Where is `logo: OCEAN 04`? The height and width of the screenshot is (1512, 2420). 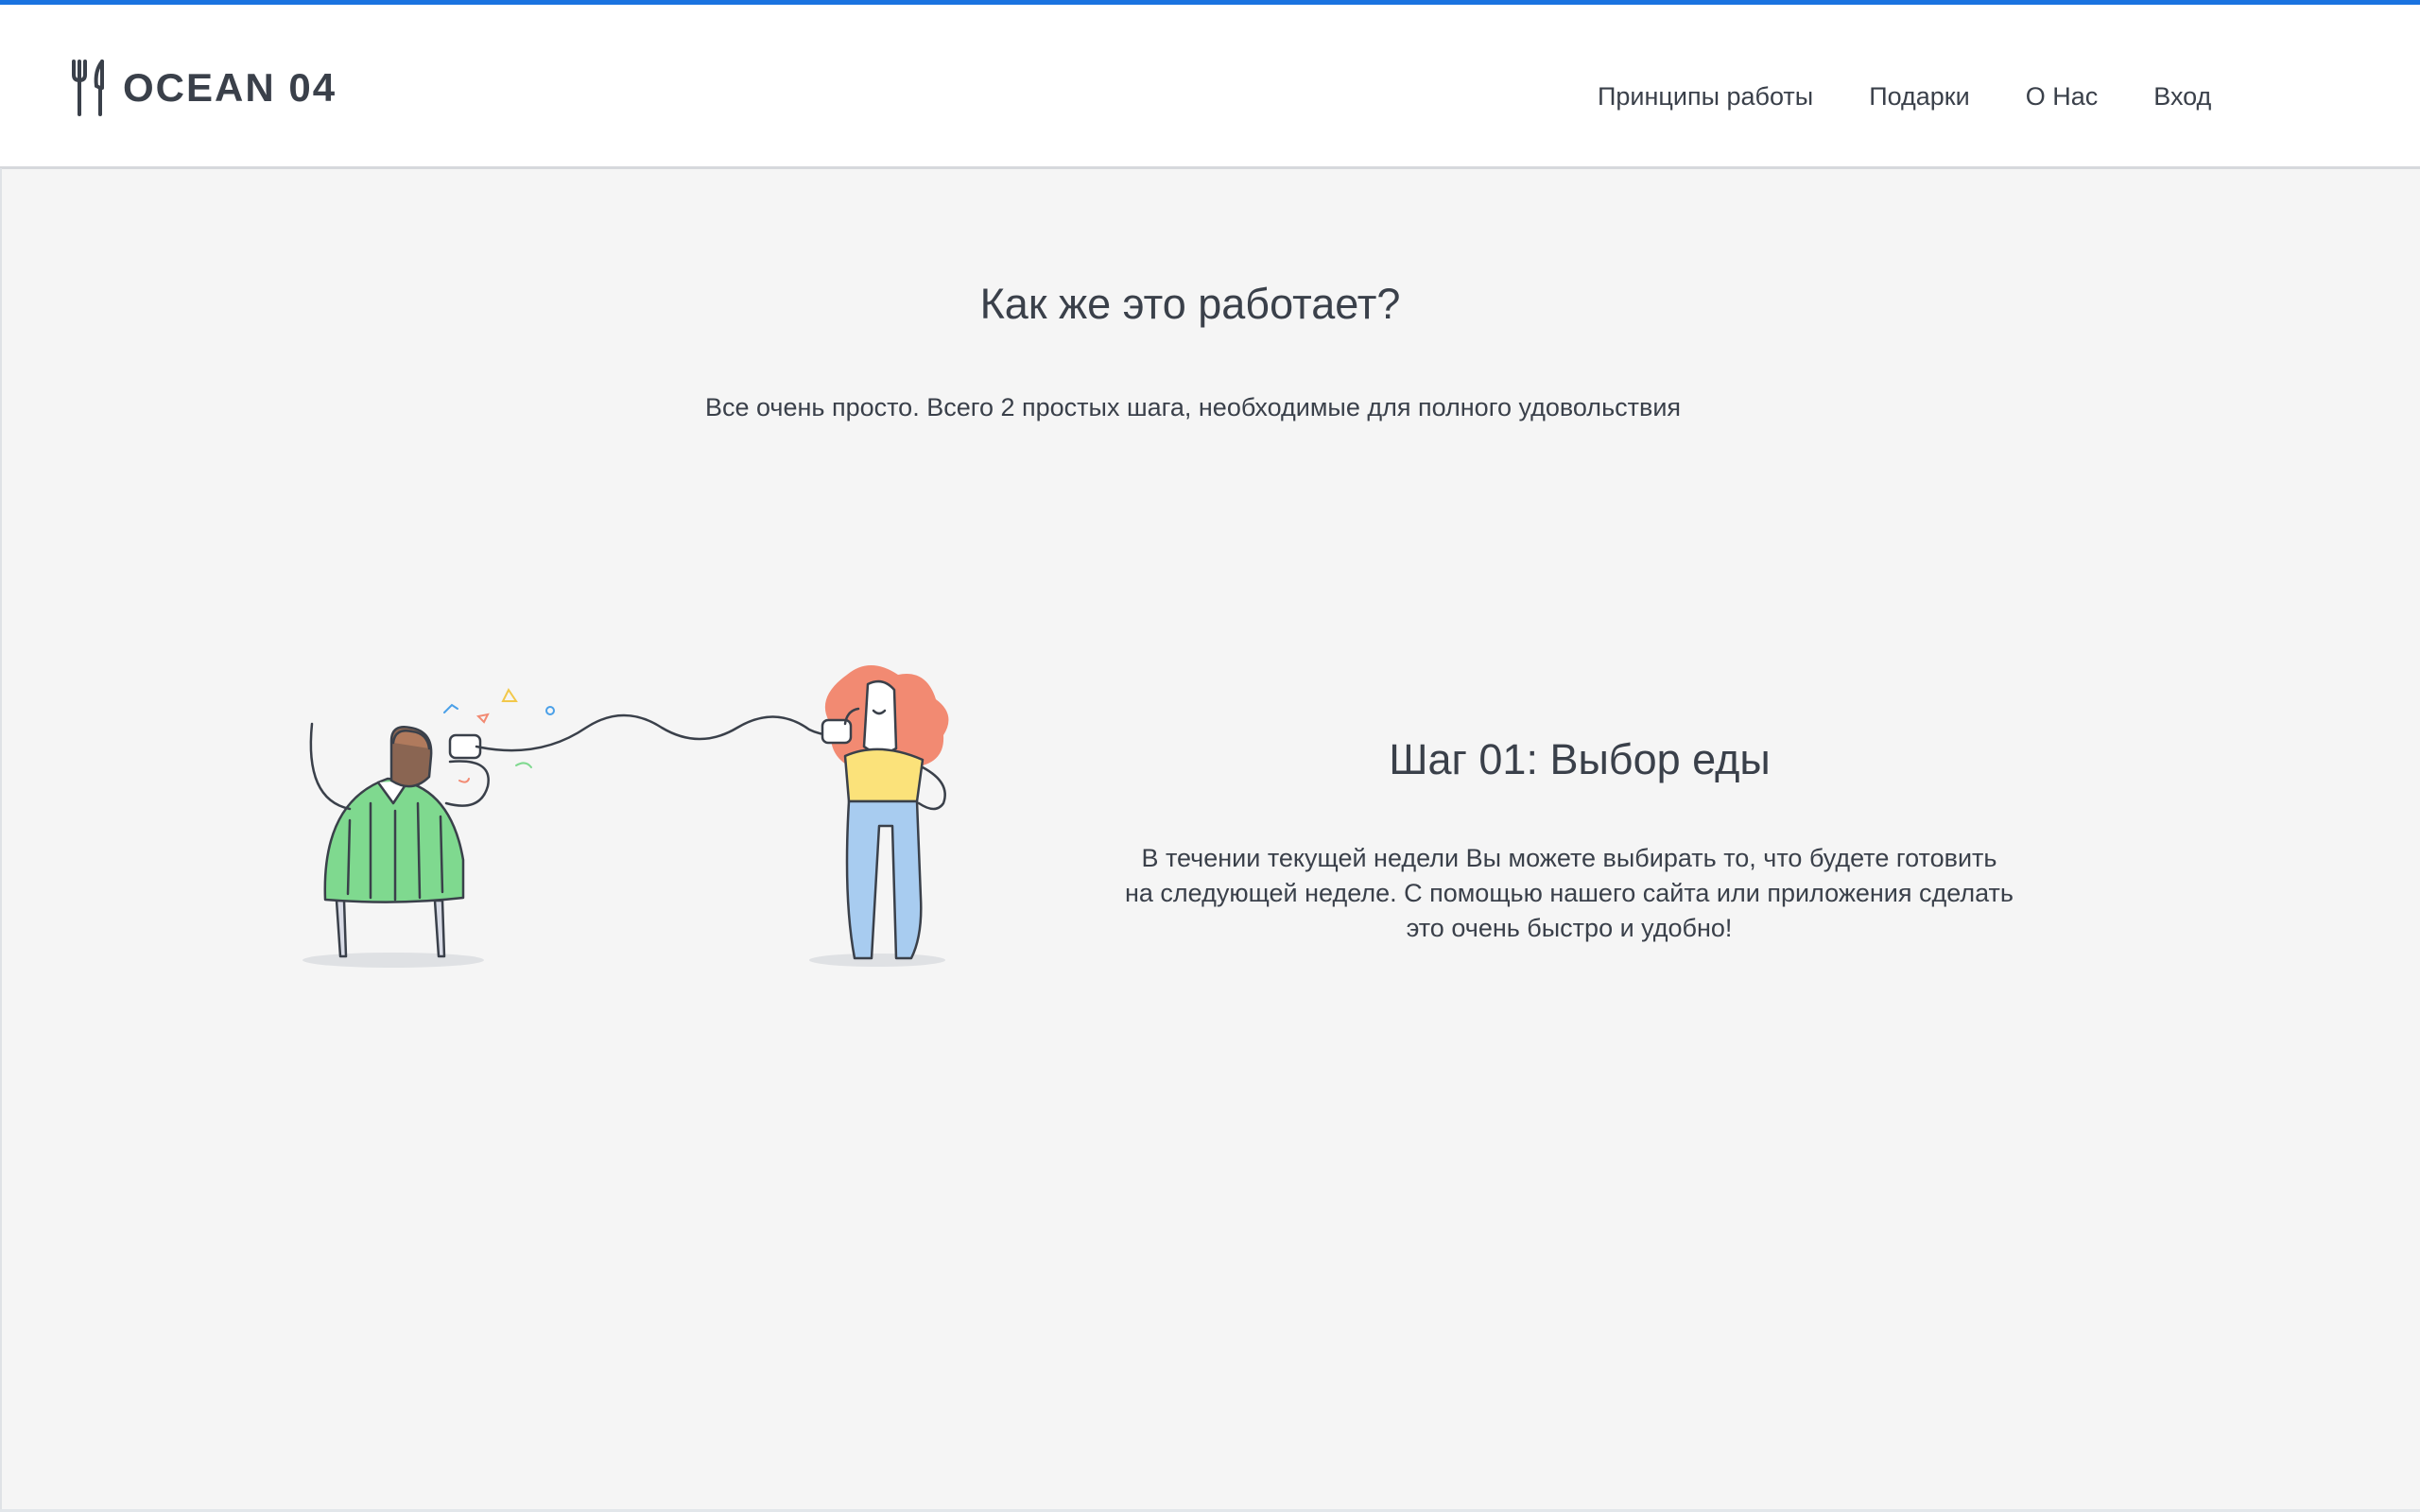
logo: OCEAN 04 is located at coordinates (202, 88).